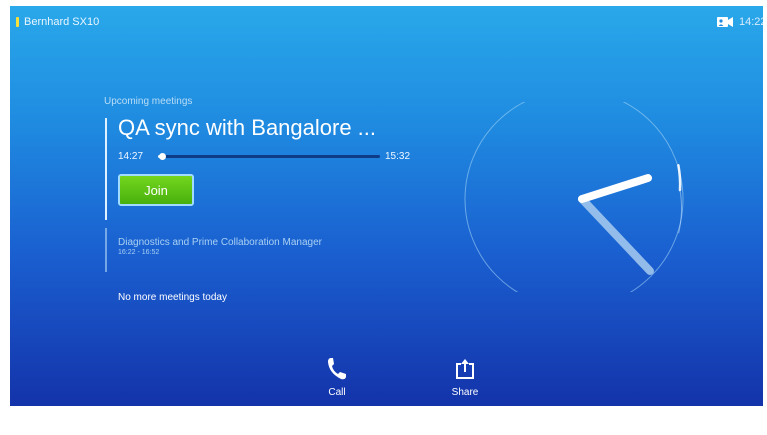 The width and height of the screenshot is (767, 435). Describe the element at coordinates (751, 22) in the screenshot. I see `header-time: 14:22` at that location.